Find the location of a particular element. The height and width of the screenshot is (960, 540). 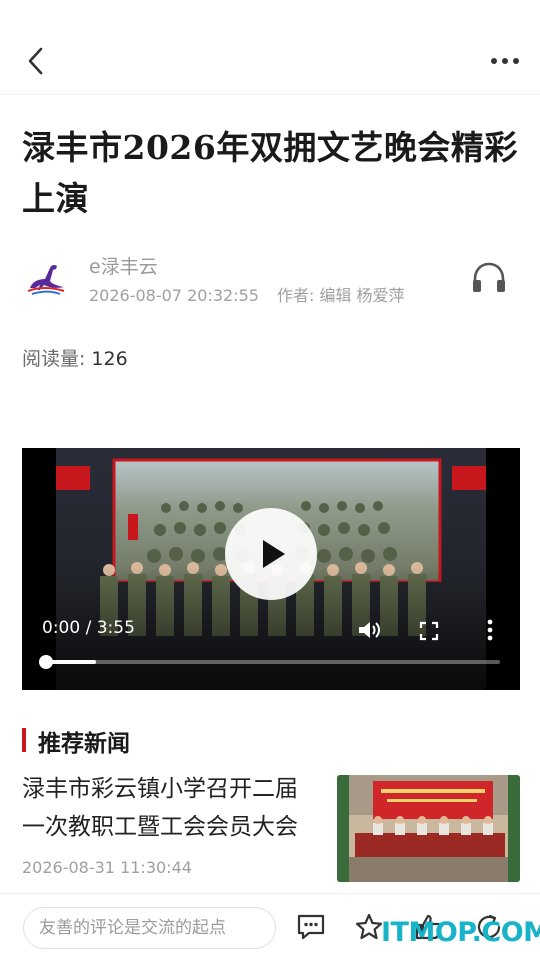

section-title: 推荐新闻 is located at coordinates (84, 743).